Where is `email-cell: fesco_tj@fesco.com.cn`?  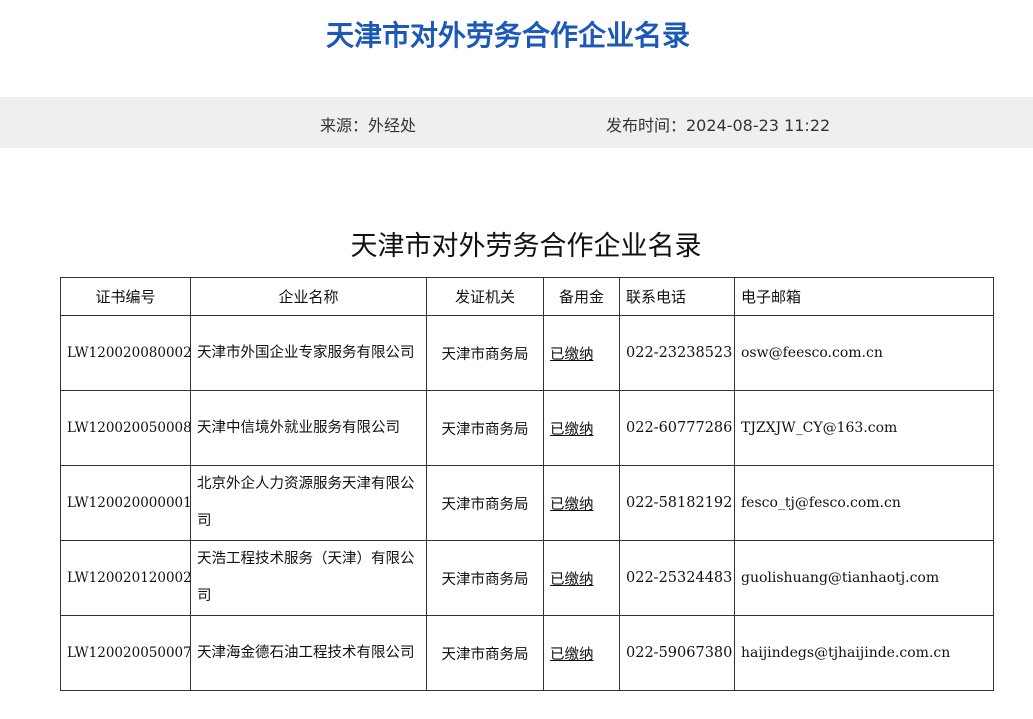
email-cell: fesco_tj@fesco.com.cn is located at coordinates (864, 503).